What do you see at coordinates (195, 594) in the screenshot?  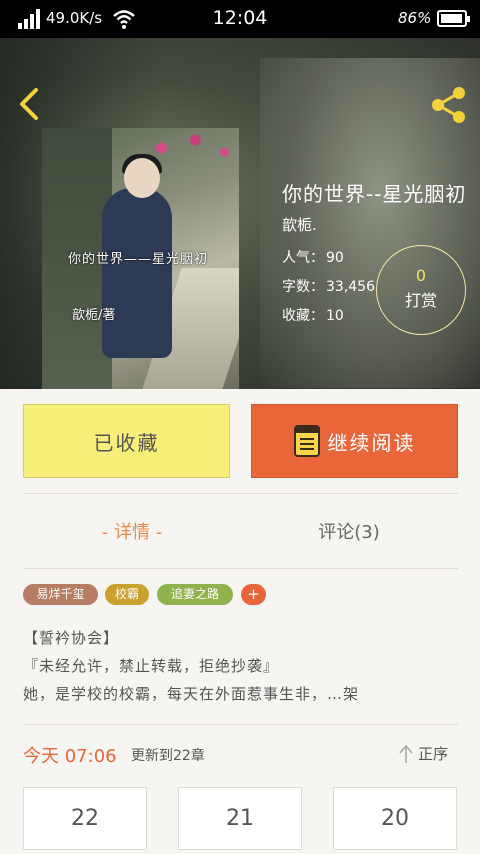 I see `tag-item: 追妻之路` at bounding box center [195, 594].